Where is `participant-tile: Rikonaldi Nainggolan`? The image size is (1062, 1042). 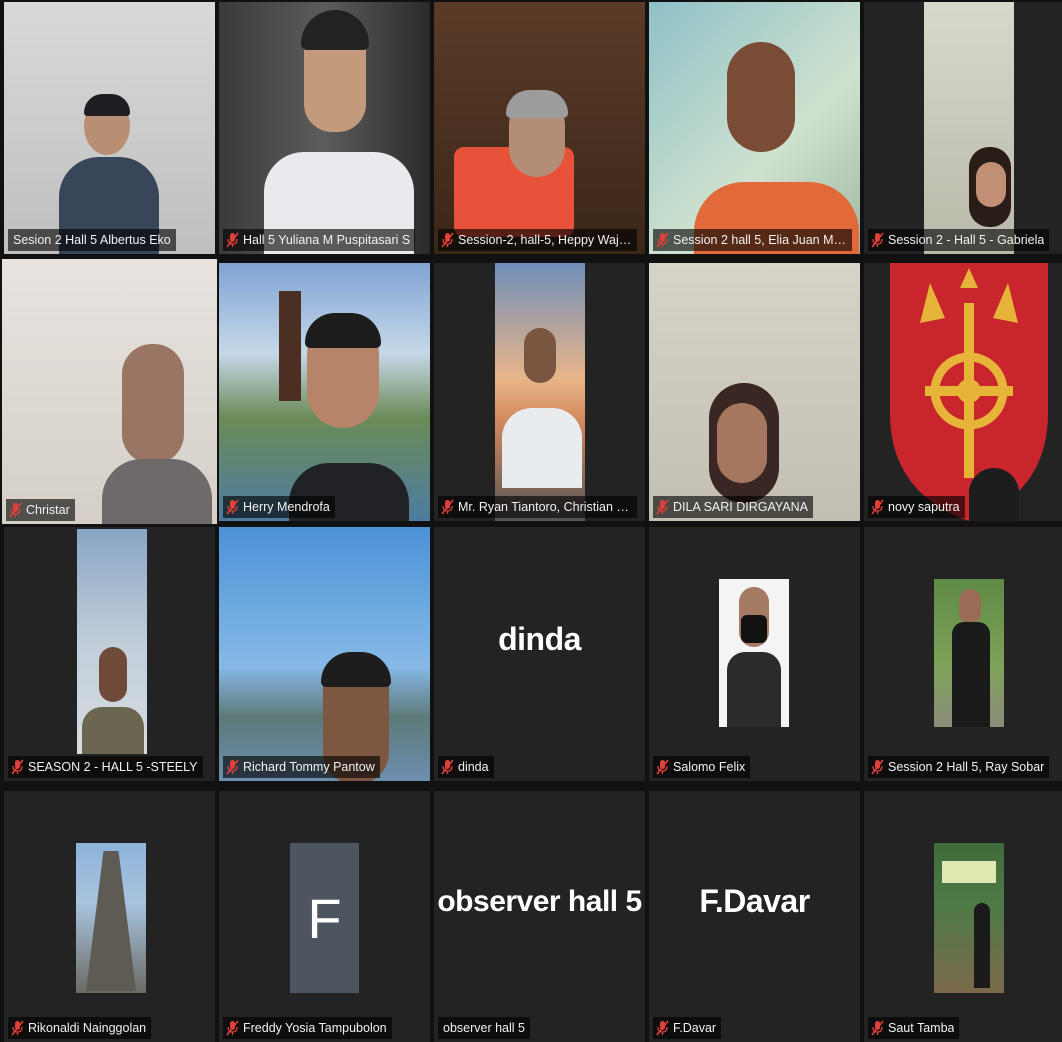
participant-tile: Rikonaldi Nainggolan is located at coordinates (109, 916).